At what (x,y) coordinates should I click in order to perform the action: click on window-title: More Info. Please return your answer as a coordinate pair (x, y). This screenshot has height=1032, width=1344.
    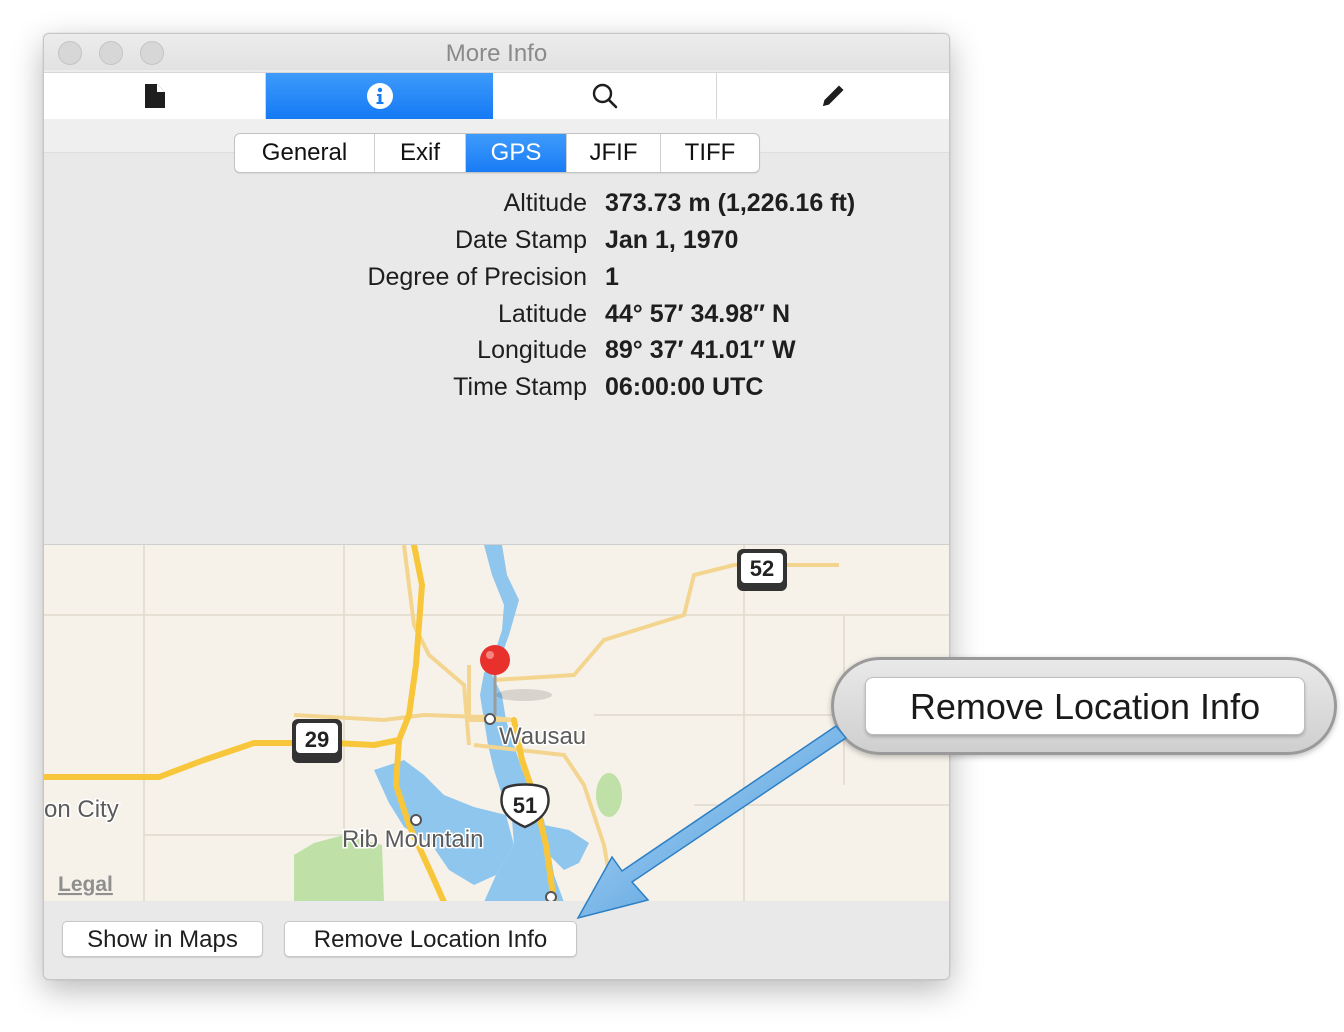
    Looking at the image, I should click on (496, 53).